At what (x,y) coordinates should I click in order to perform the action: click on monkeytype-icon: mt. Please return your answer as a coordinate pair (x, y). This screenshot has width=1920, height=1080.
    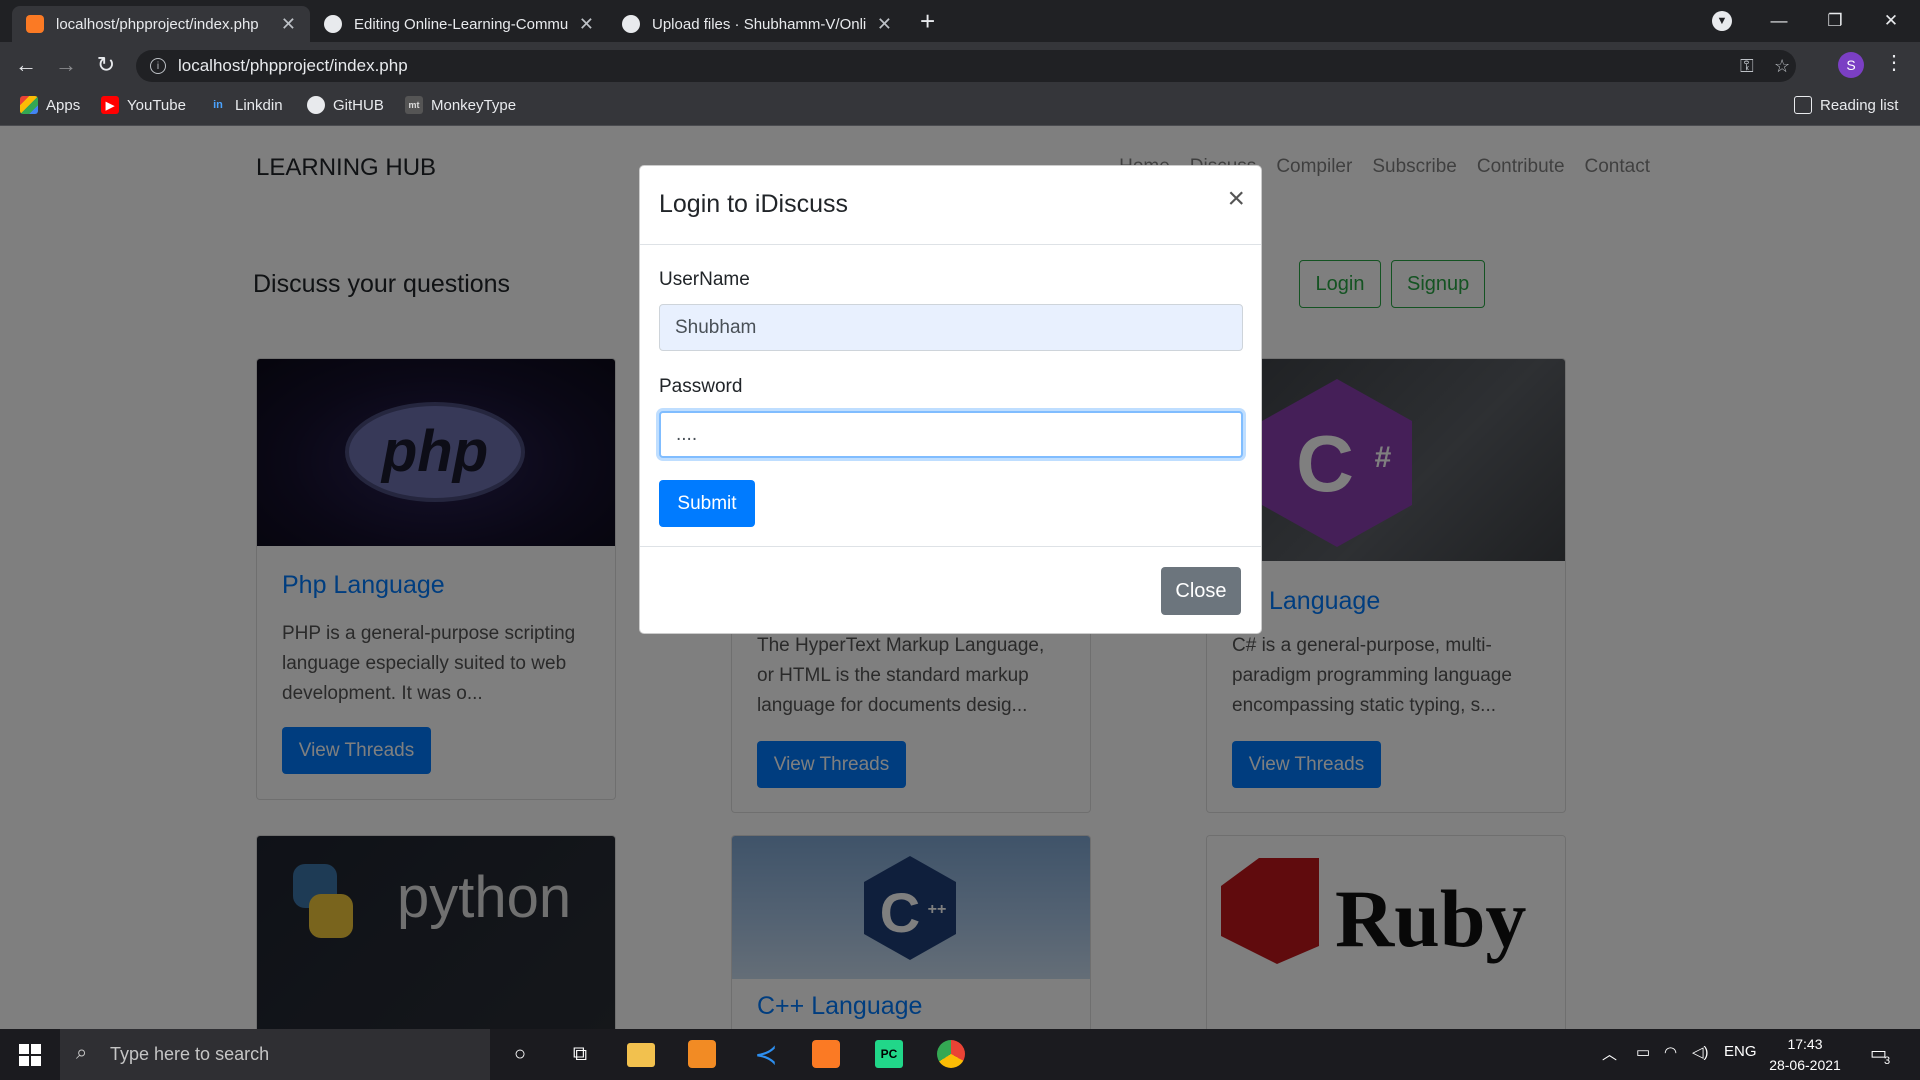
    Looking at the image, I should click on (414, 105).